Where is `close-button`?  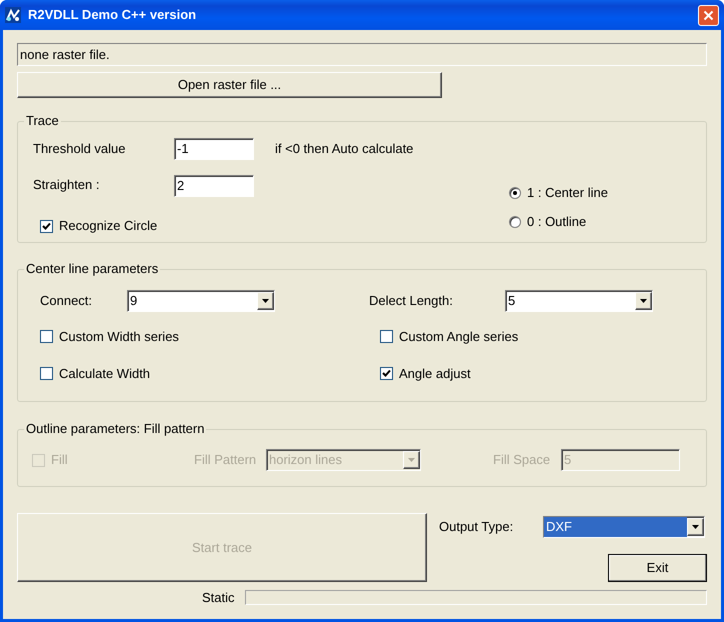
close-button is located at coordinates (708, 15).